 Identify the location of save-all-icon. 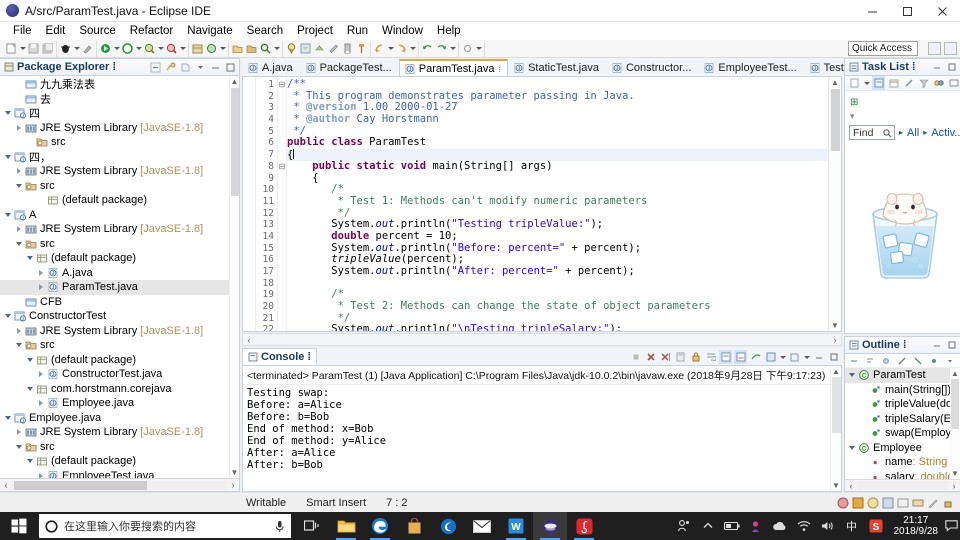
(47, 49).